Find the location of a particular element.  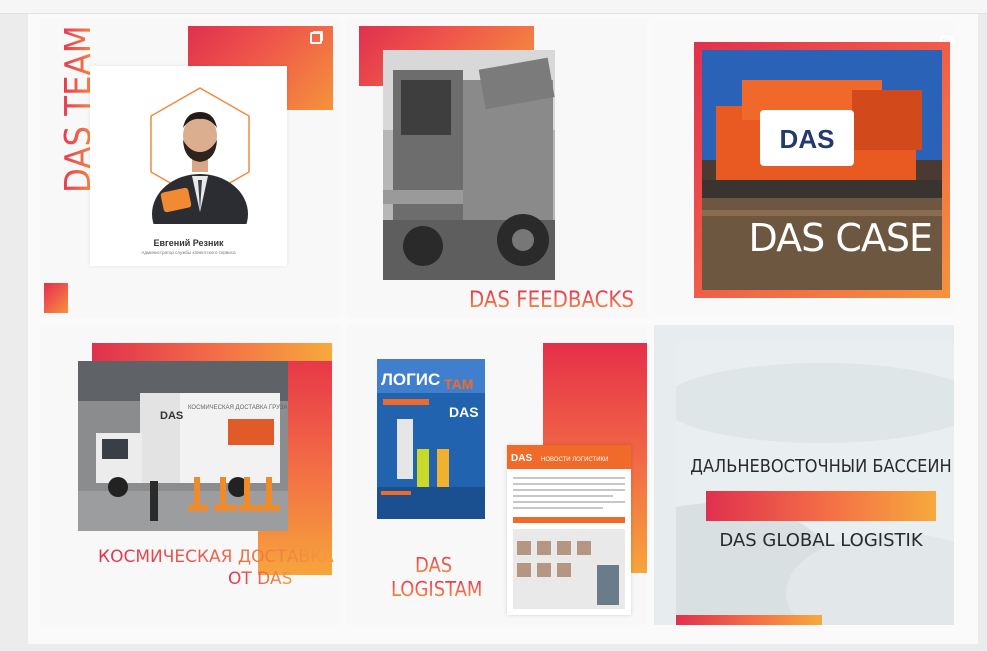

tile-title-line1: КОСМИЧЕСКАЯ ДОСТАВКА is located at coordinates (216, 557).